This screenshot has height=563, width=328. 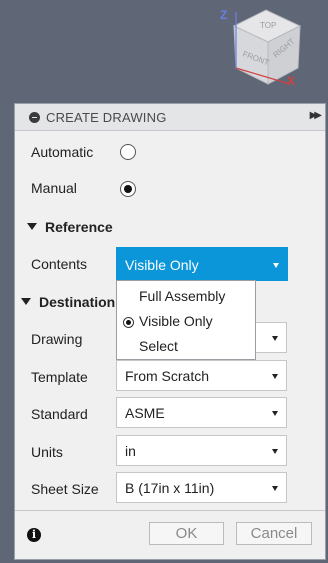 I want to click on contents-dropdown-menu: Full Assembly Visible Only Select, so click(x=186, y=320).